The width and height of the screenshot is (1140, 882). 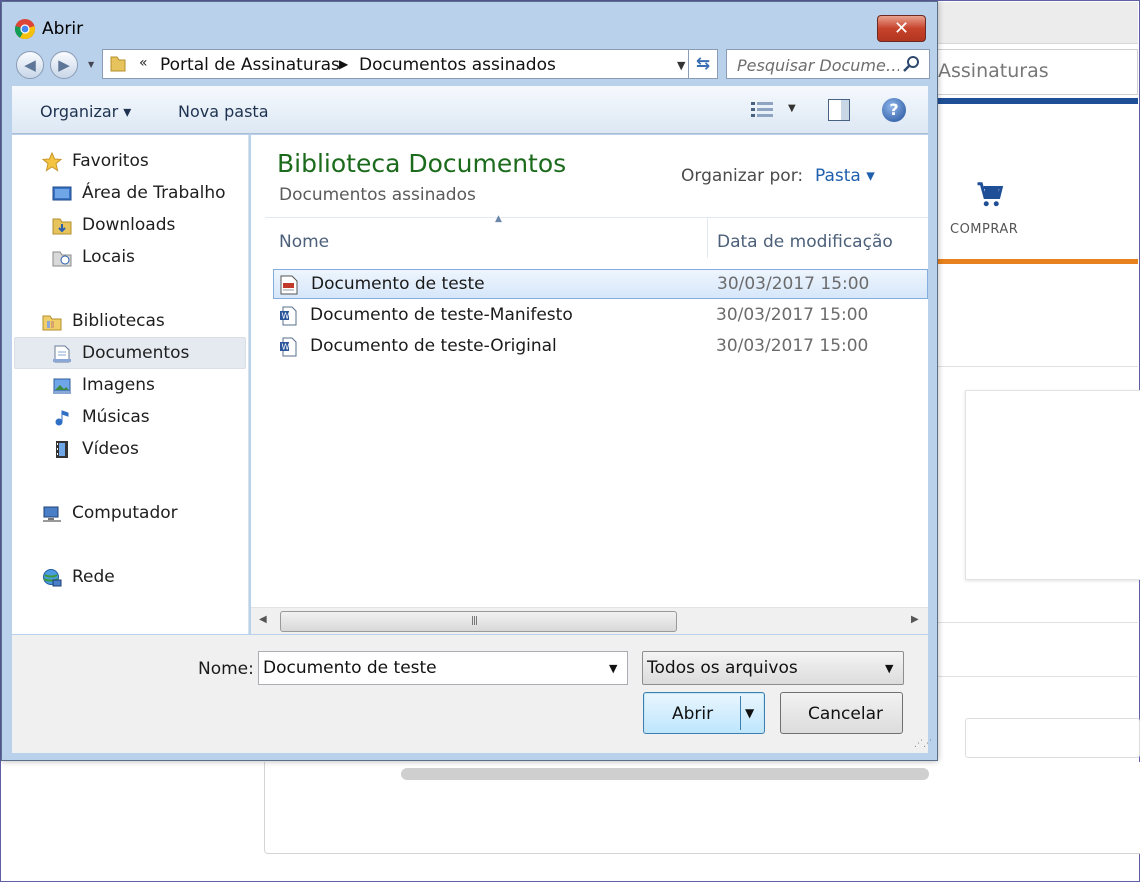 I want to click on breadcrumb-overflow: «, so click(x=143, y=63).